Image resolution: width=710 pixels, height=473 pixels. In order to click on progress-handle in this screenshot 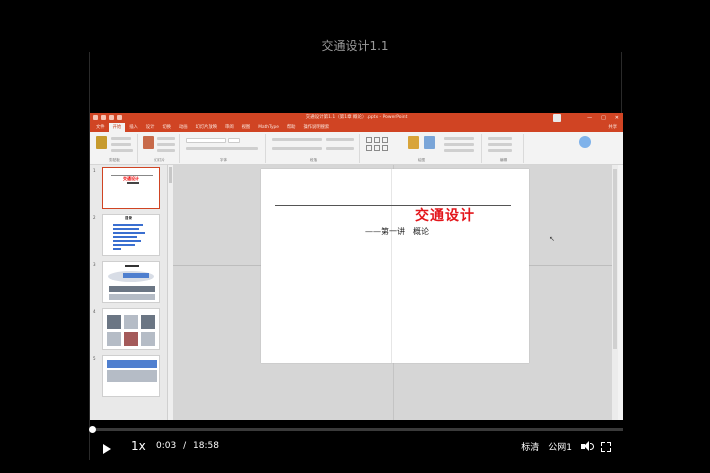, I will do `click(92, 429)`.